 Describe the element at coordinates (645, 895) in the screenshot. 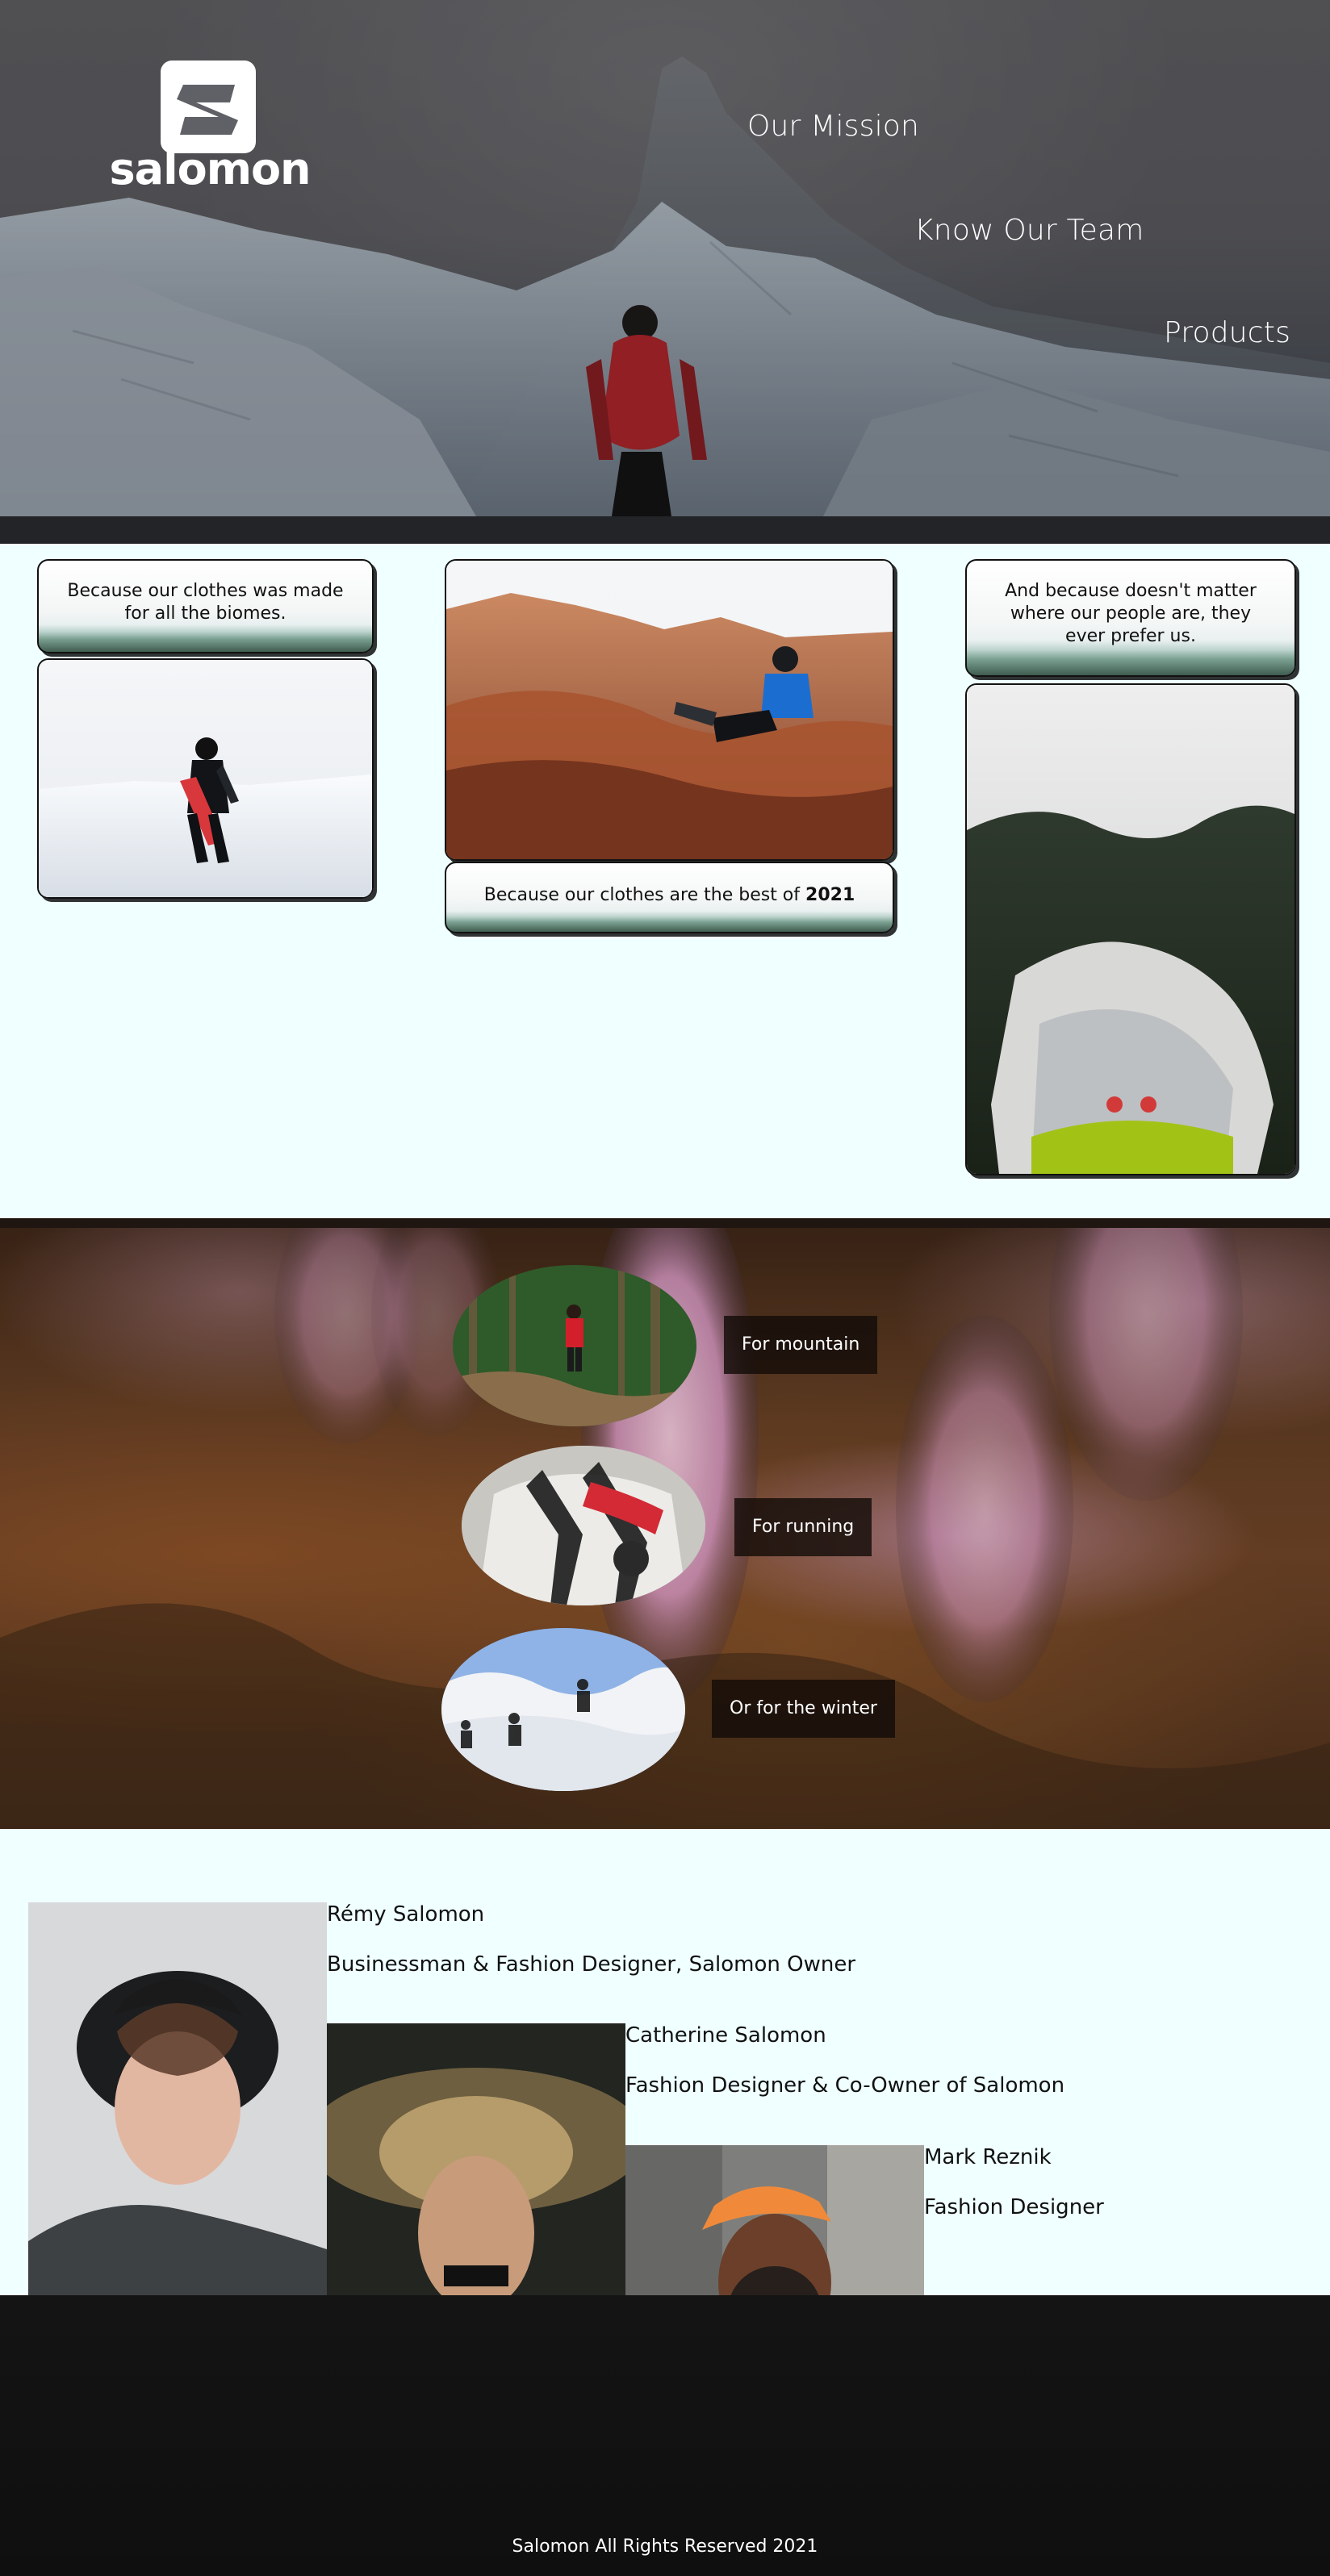

I see `banner-middle-text: Because our clothes are the best of` at that location.